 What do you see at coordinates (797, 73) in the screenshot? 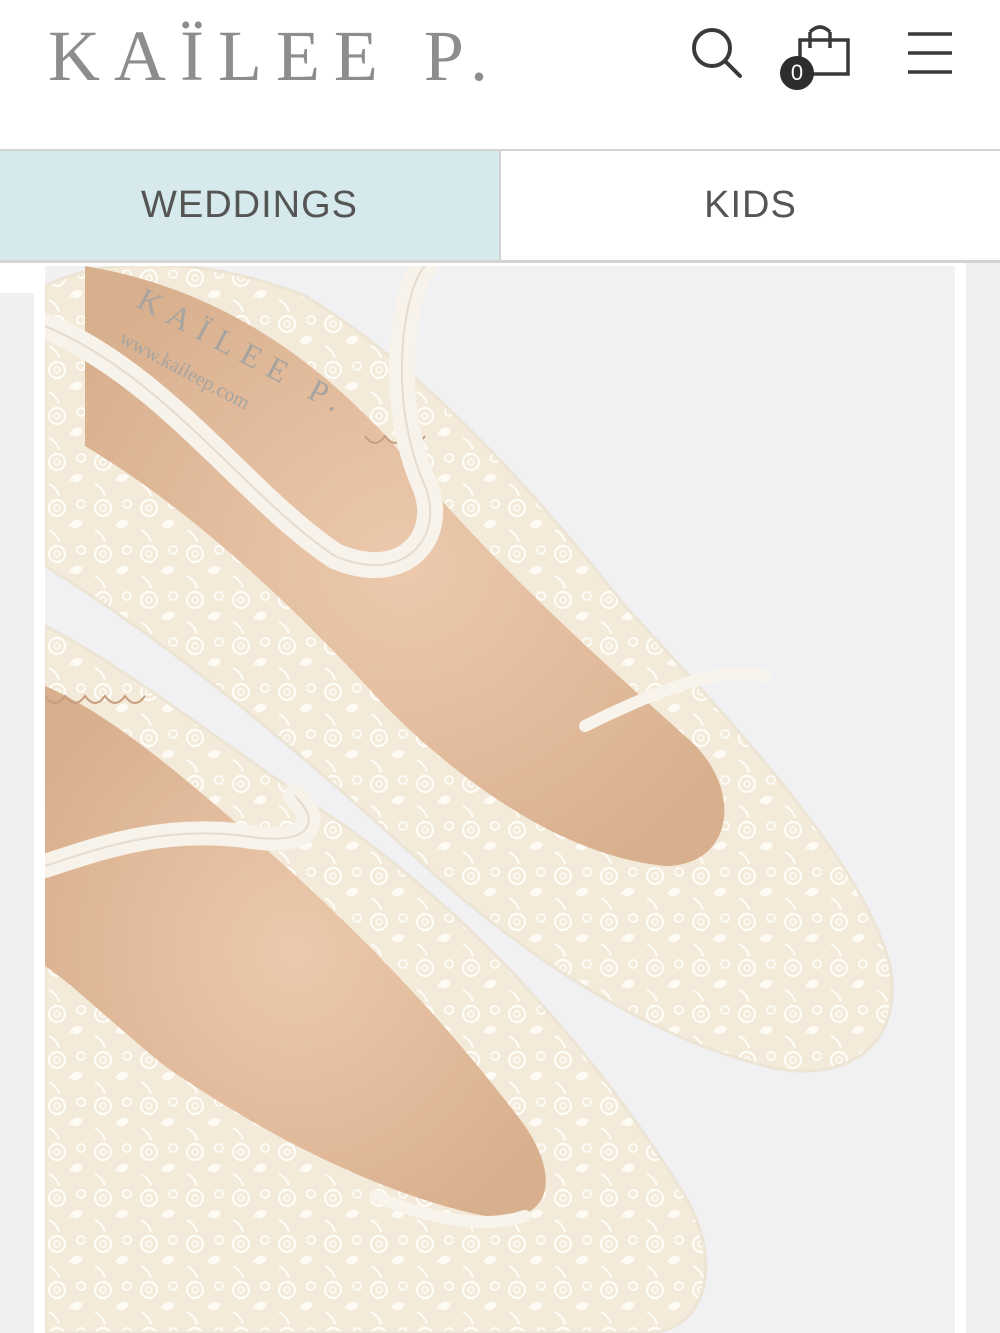
I see `cart-count-badge: 0` at bounding box center [797, 73].